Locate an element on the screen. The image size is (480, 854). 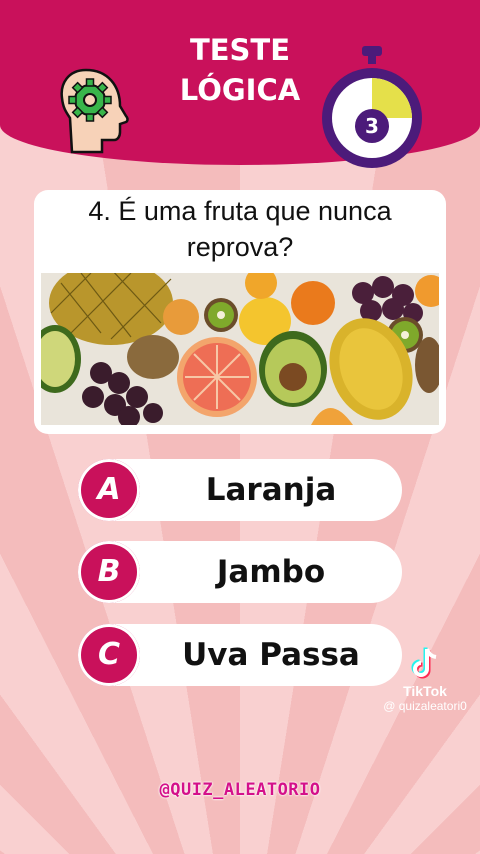
tiktok-logo-icon is located at coordinates (424, 663).